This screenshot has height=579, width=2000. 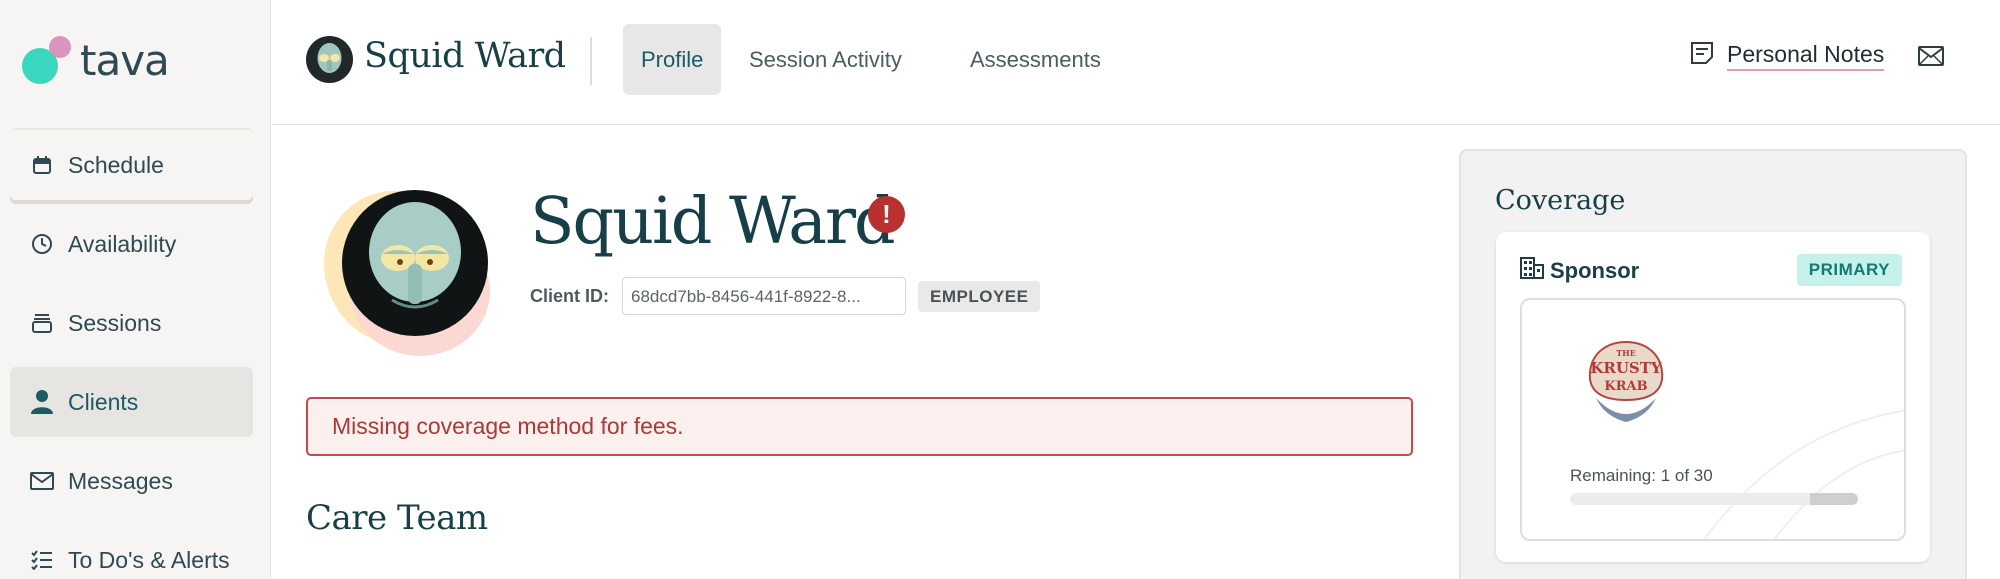 I want to click on personal-notes-link: Personal Notes, so click(x=1787, y=56).